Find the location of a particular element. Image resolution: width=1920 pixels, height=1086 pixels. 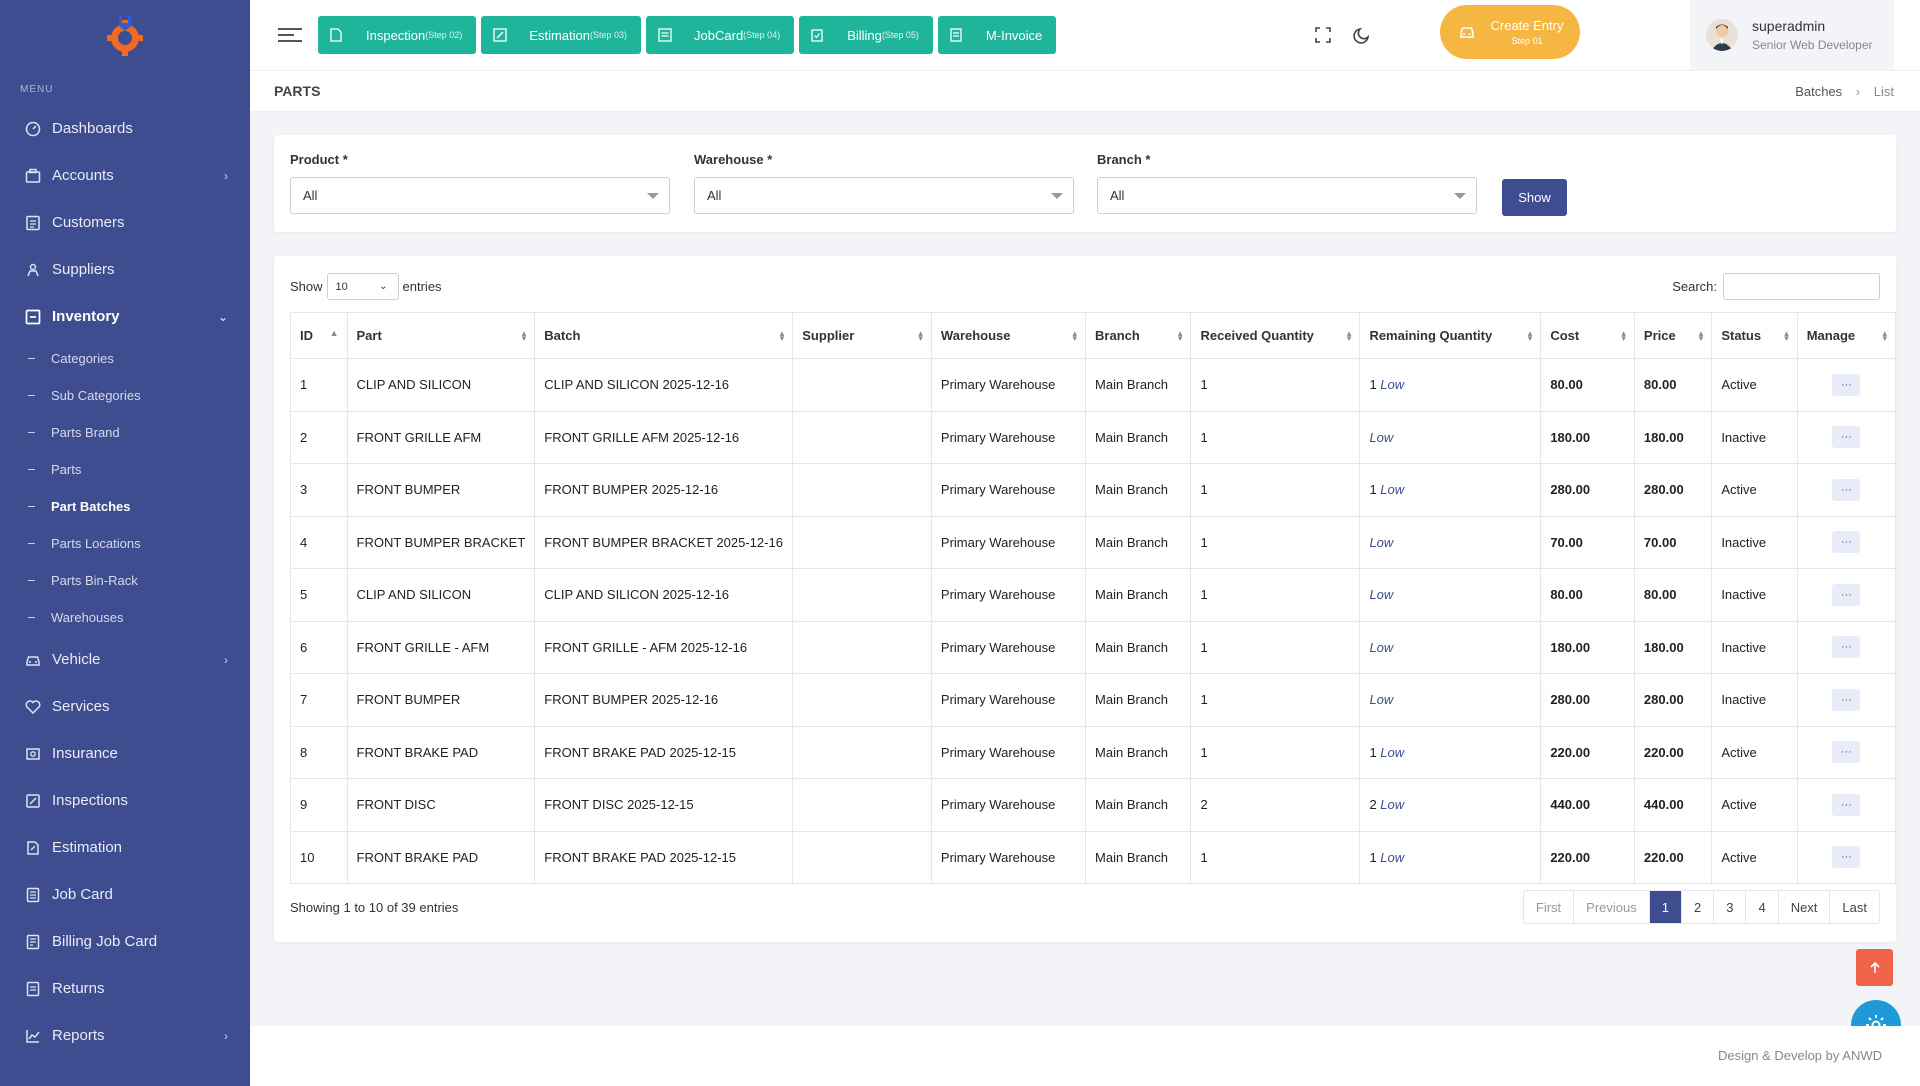

search-input is located at coordinates (1801, 286).